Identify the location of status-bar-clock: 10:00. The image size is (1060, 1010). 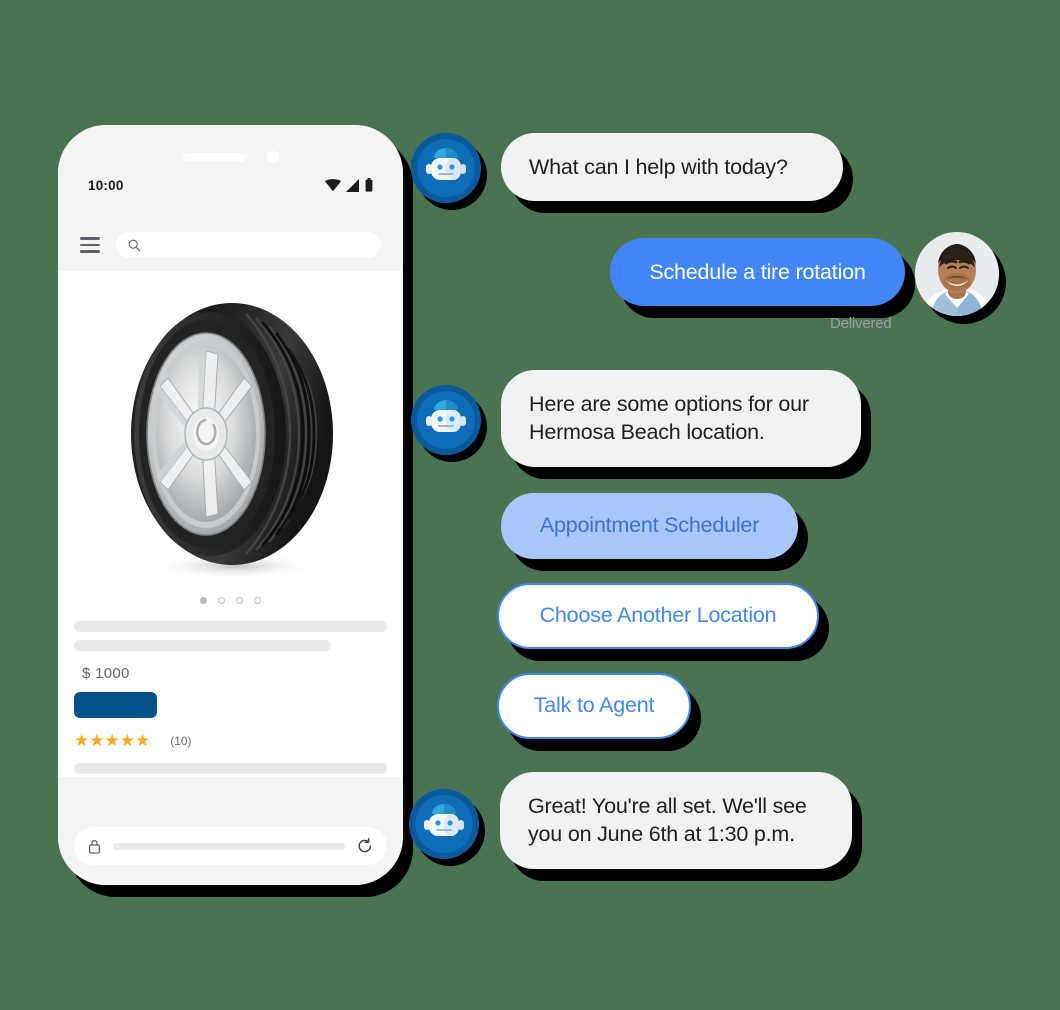
(106, 185).